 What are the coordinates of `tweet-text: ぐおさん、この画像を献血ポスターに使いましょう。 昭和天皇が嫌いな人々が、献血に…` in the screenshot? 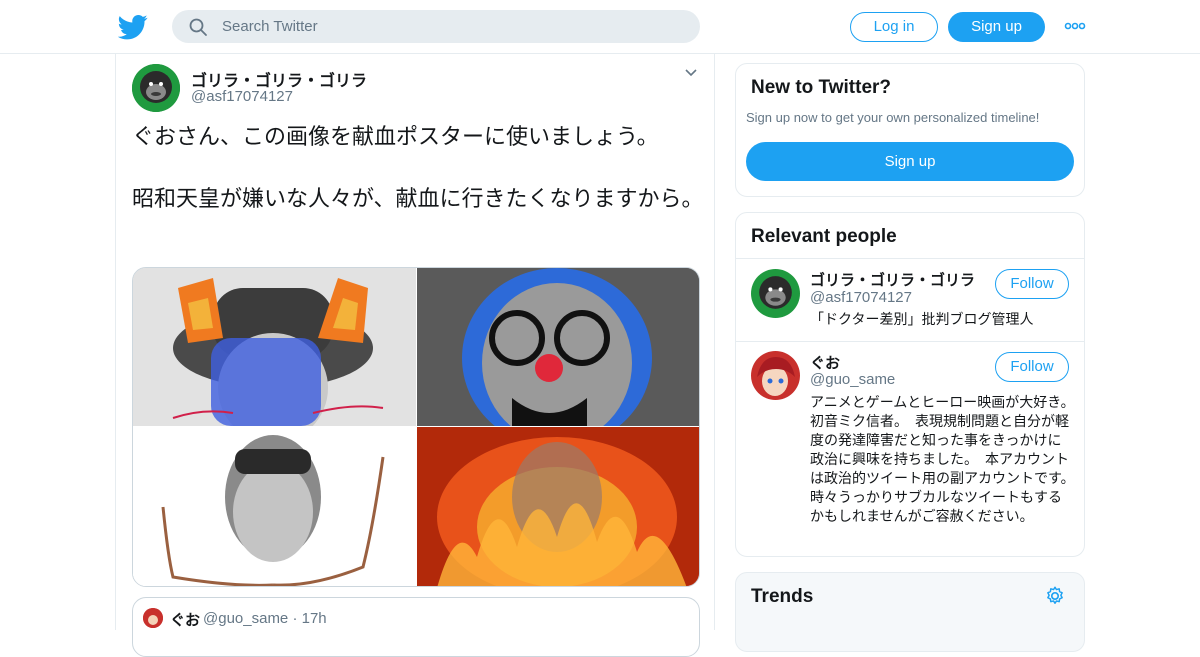 It's located at (418, 168).